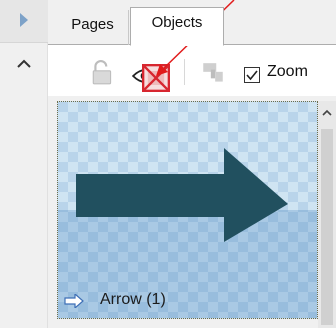 The width and height of the screenshot is (336, 328). What do you see at coordinates (327, 112) in the screenshot?
I see `scroll-up-icon` at bounding box center [327, 112].